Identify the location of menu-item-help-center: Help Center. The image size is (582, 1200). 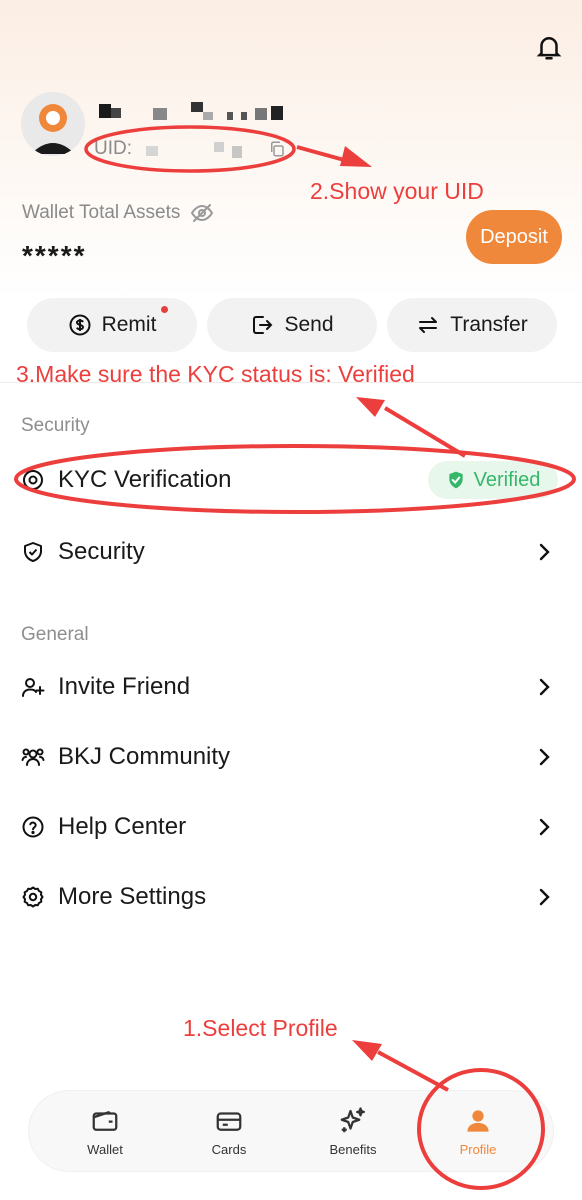
(291, 827).